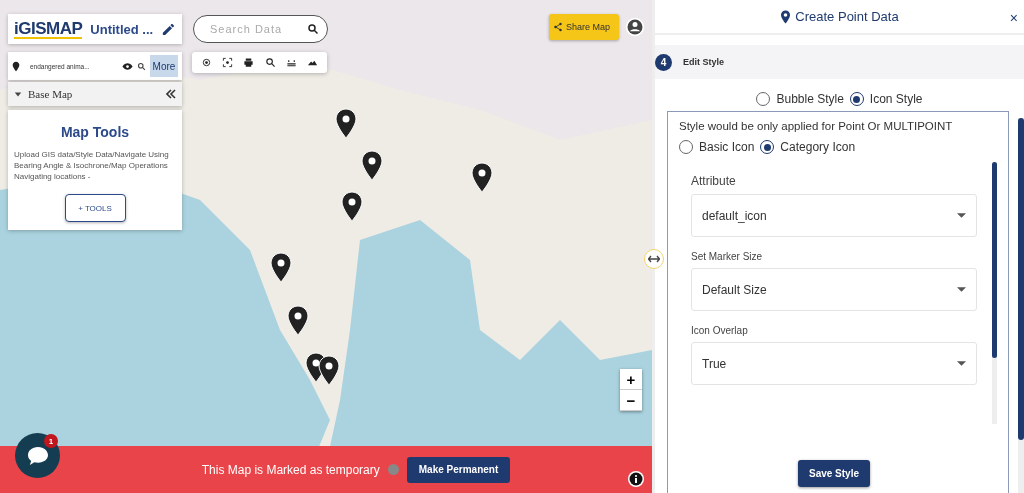 The image size is (1024, 493). Describe the element at coordinates (37, 455) in the screenshot. I see `chat-icon` at that location.